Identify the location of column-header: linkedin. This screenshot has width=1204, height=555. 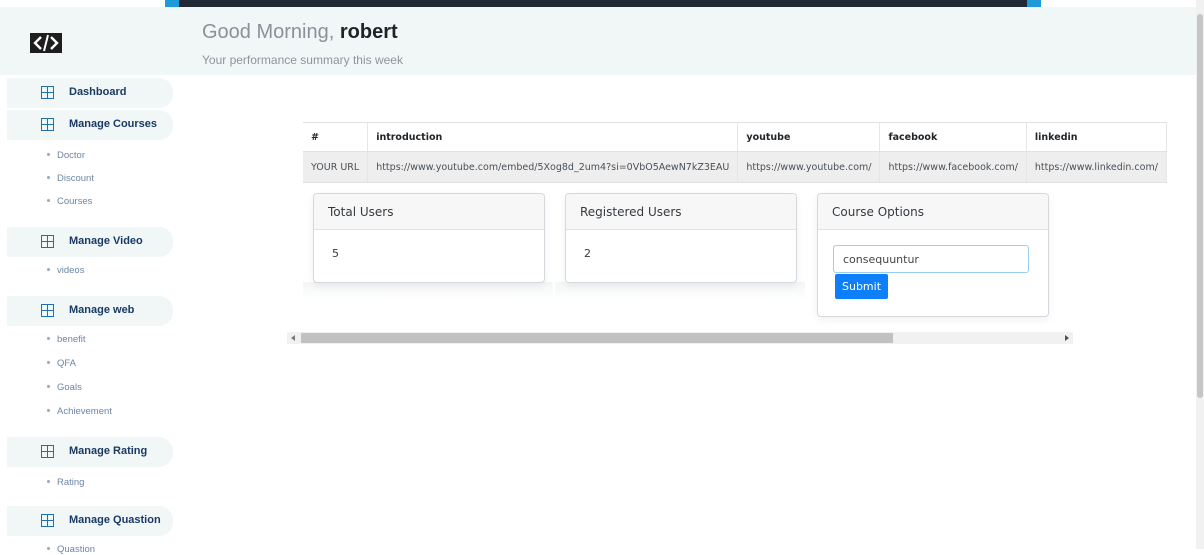
(1096, 137).